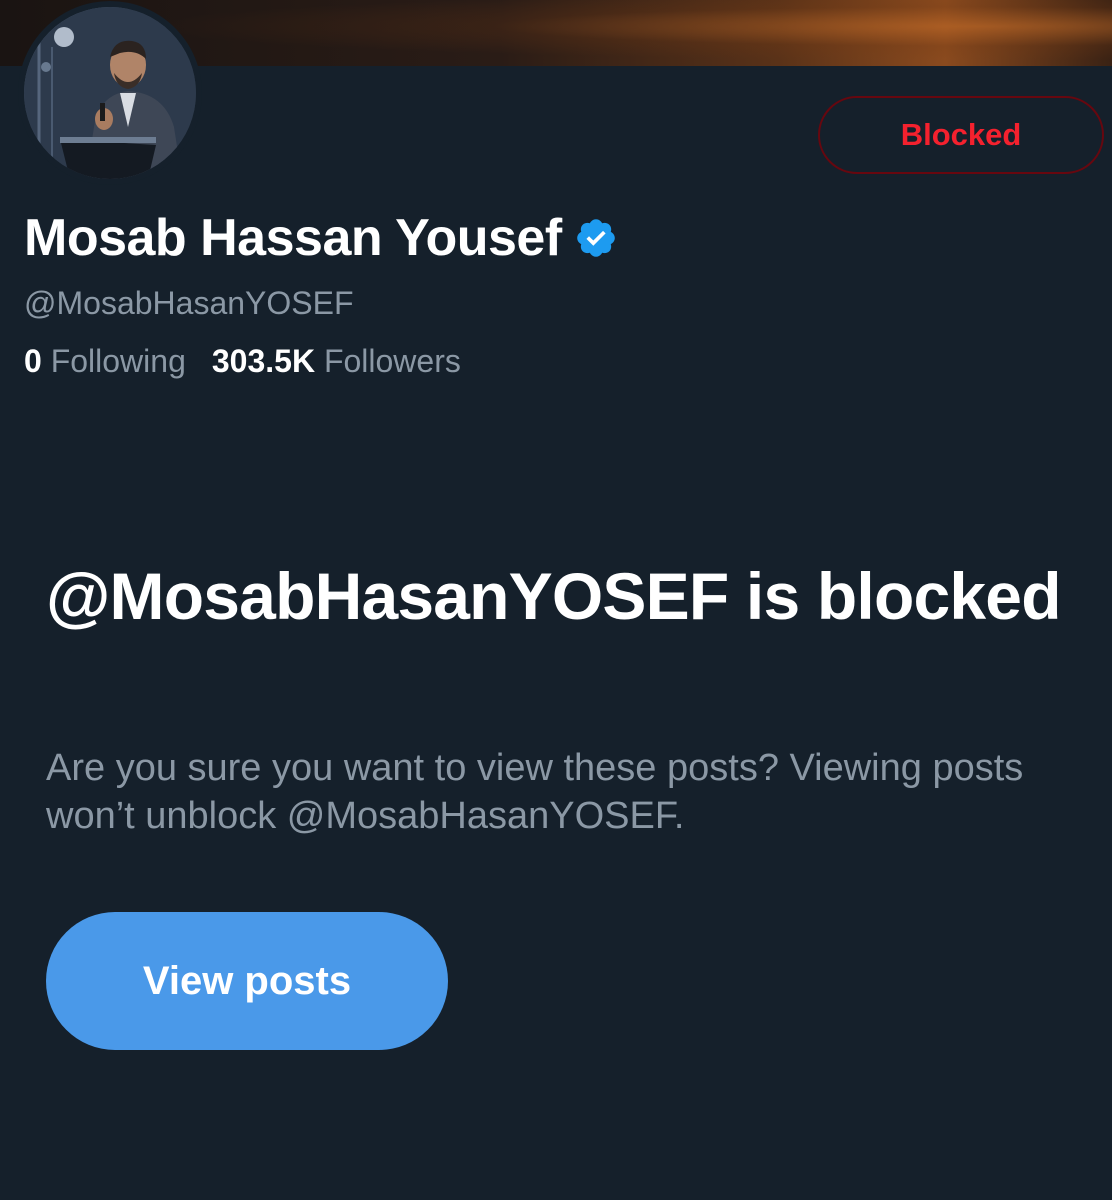 The image size is (1112, 1200). I want to click on view-posts-label: View posts, so click(247, 980).